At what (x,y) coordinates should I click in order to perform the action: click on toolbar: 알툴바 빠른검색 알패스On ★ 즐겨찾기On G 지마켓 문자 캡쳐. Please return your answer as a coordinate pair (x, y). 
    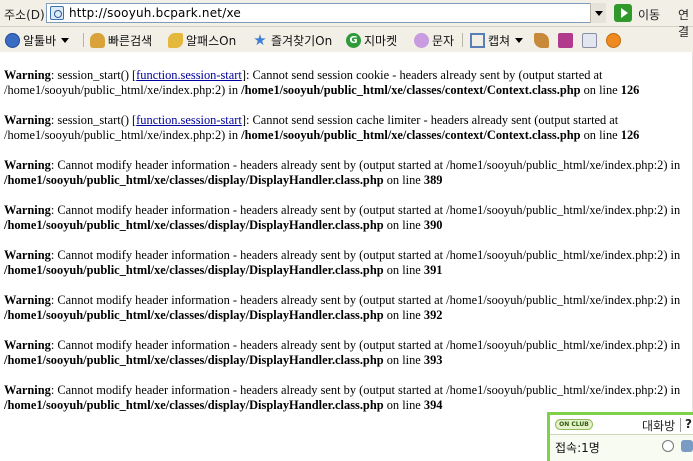
    Looking at the image, I should click on (346, 39).